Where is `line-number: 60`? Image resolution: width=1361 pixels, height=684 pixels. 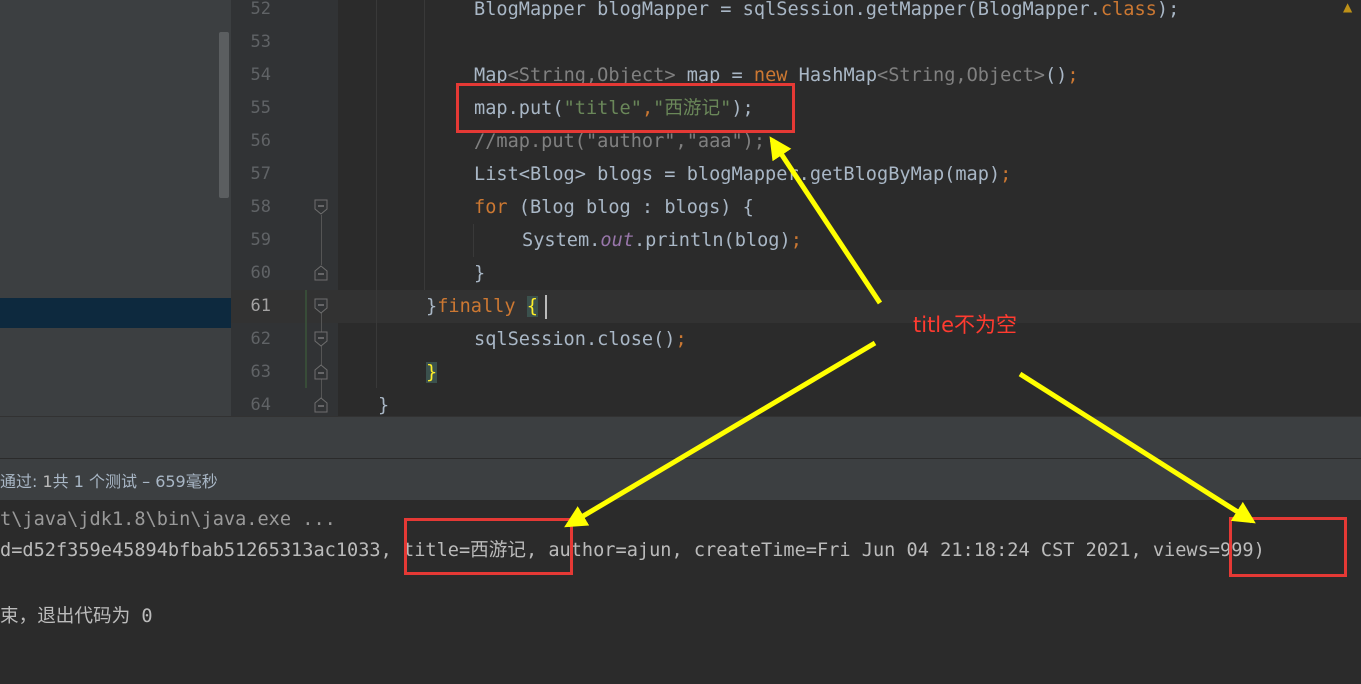
line-number: 60 is located at coordinates (260, 273).